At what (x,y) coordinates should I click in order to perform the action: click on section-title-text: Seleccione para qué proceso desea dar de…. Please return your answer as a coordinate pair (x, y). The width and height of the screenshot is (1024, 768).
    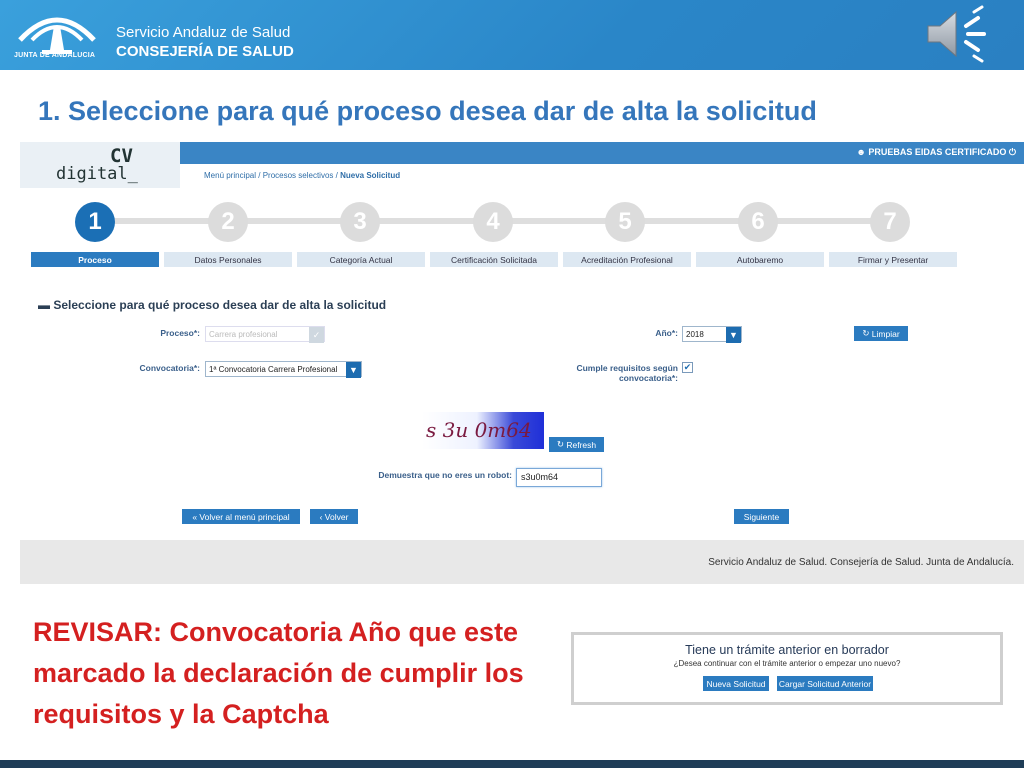
    Looking at the image, I should click on (220, 305).